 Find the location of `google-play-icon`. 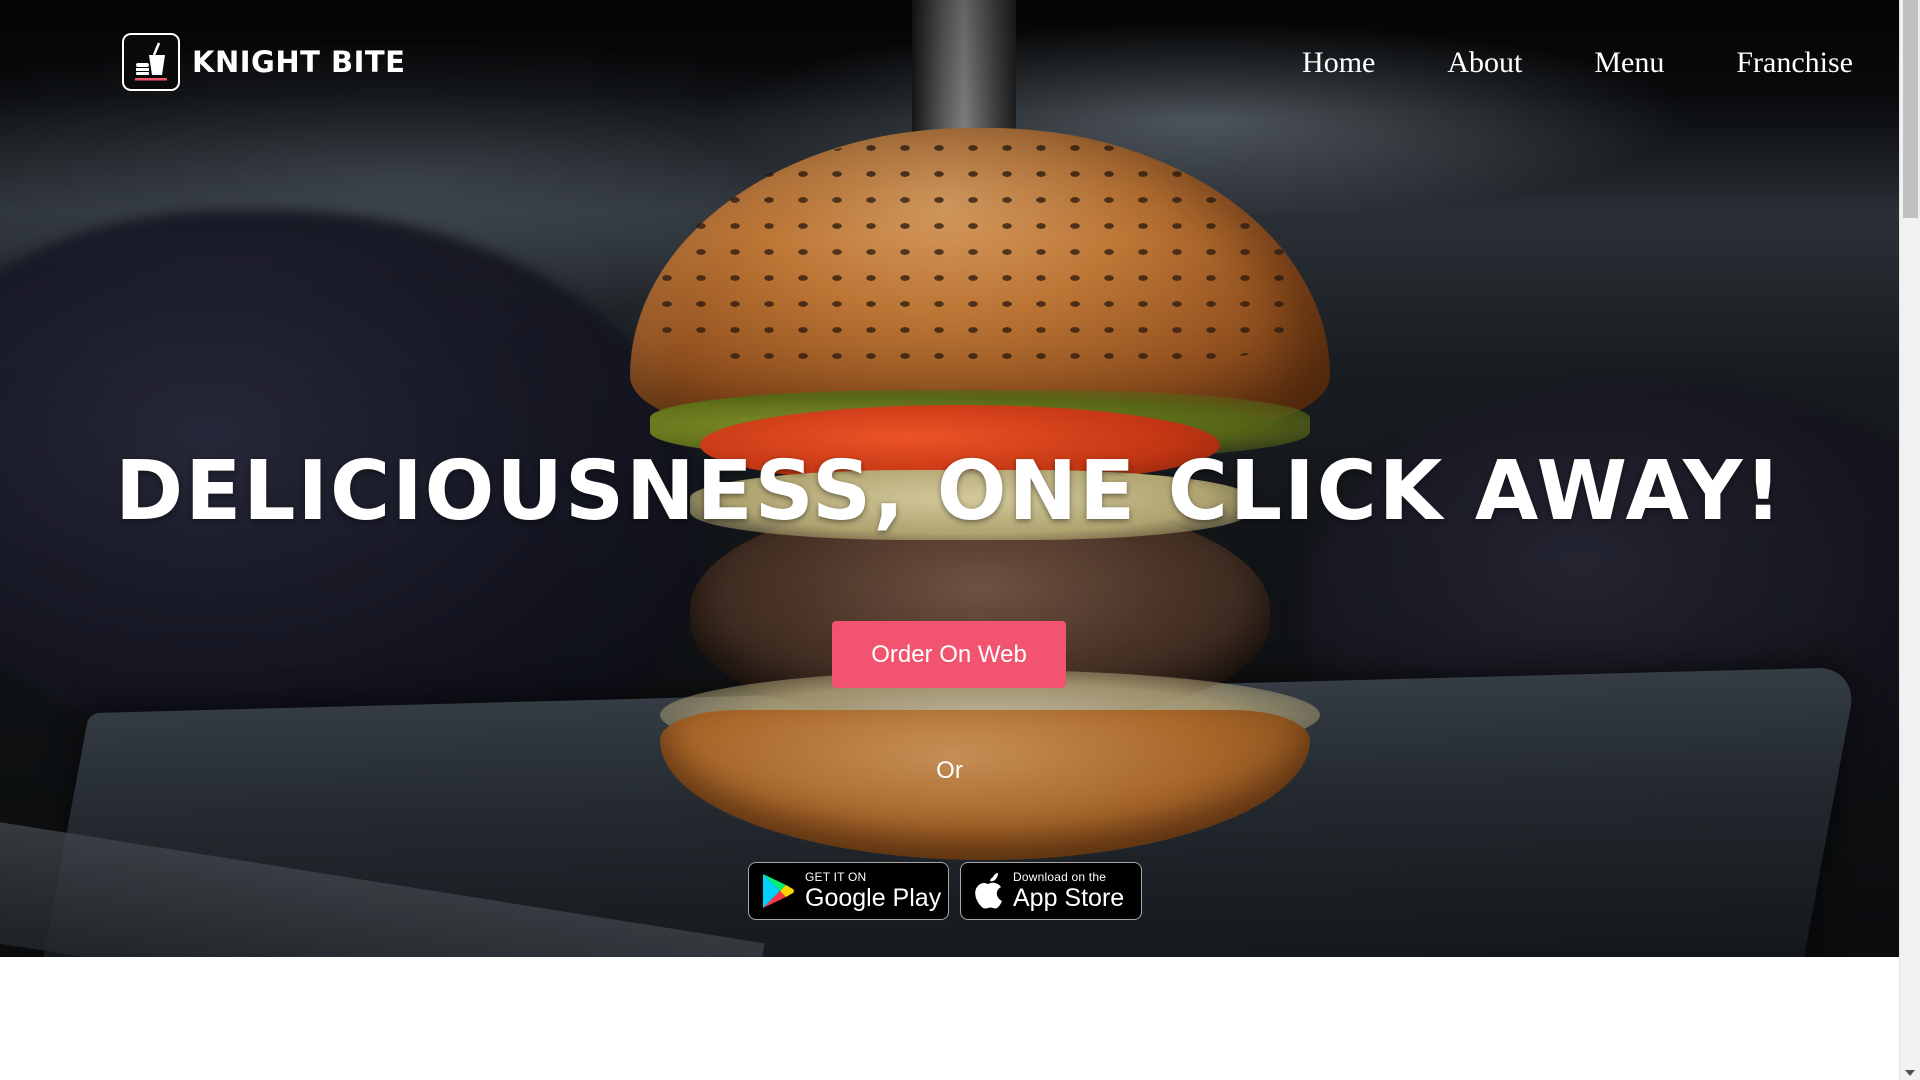

google-play-icon is located at coordinates (778, 891).